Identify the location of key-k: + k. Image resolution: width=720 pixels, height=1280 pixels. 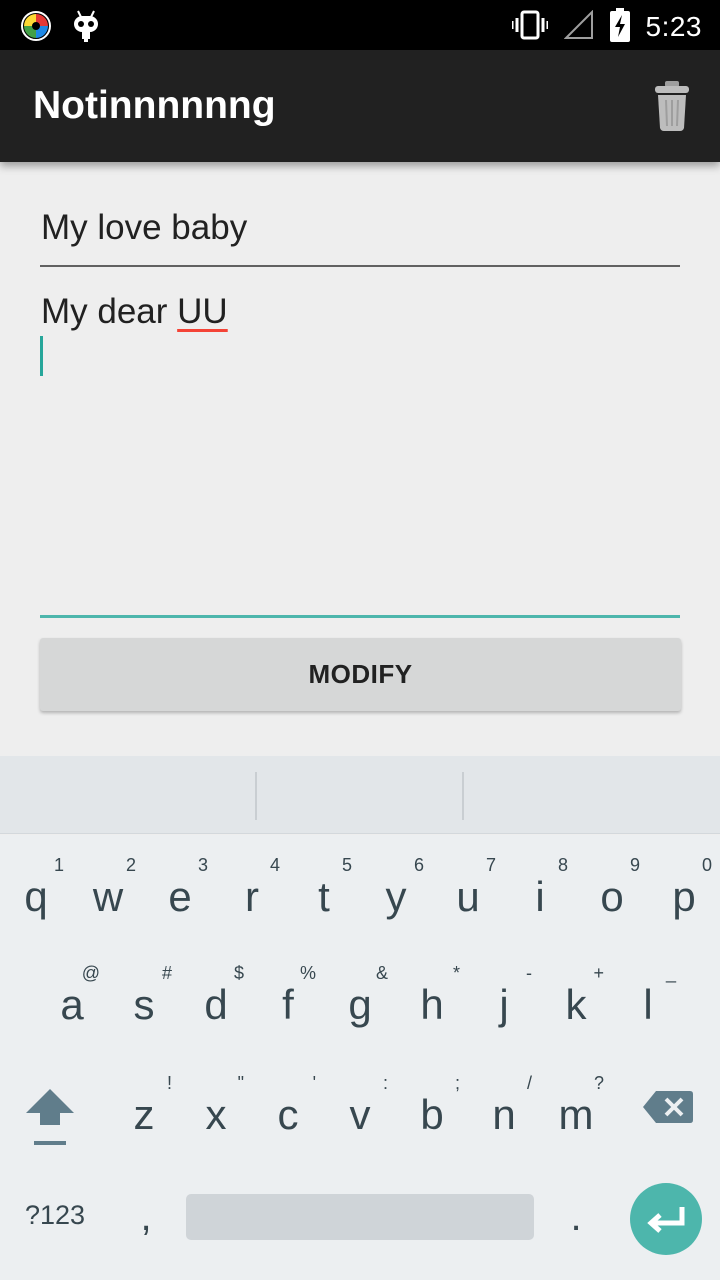
(576, 1005).